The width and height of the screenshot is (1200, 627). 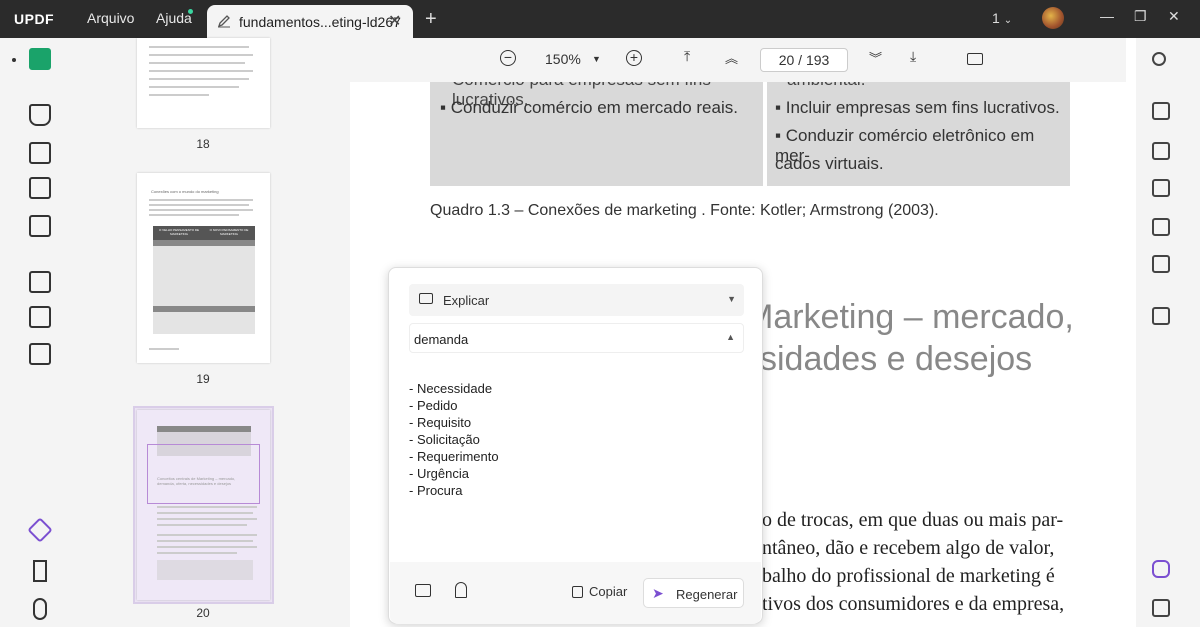 What do you see at coordinates (1174, 16) in the screenshot?
I see `close-window-button: ✕` at bounding box center [1174, 16].